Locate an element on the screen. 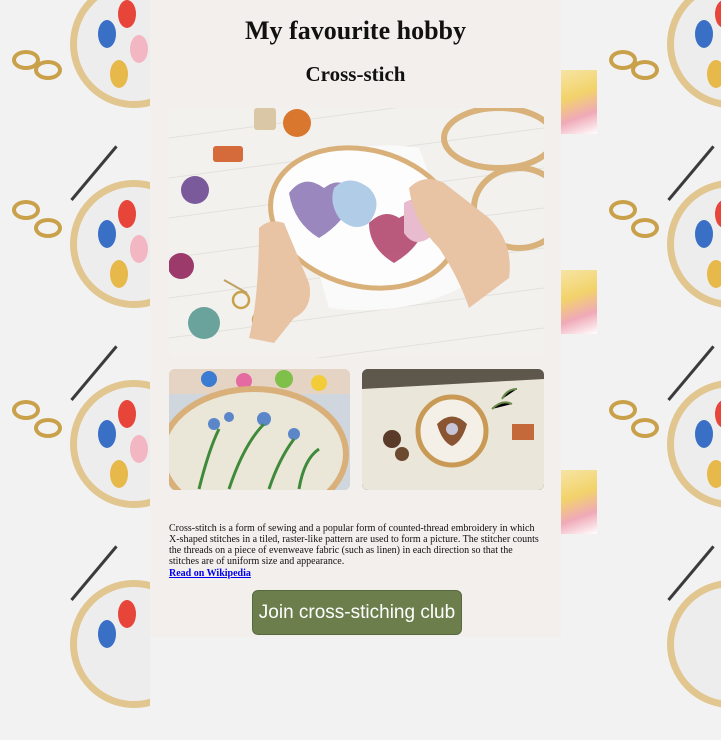  page-subtitle: Cross-stich is located at coordinates (355, 74).